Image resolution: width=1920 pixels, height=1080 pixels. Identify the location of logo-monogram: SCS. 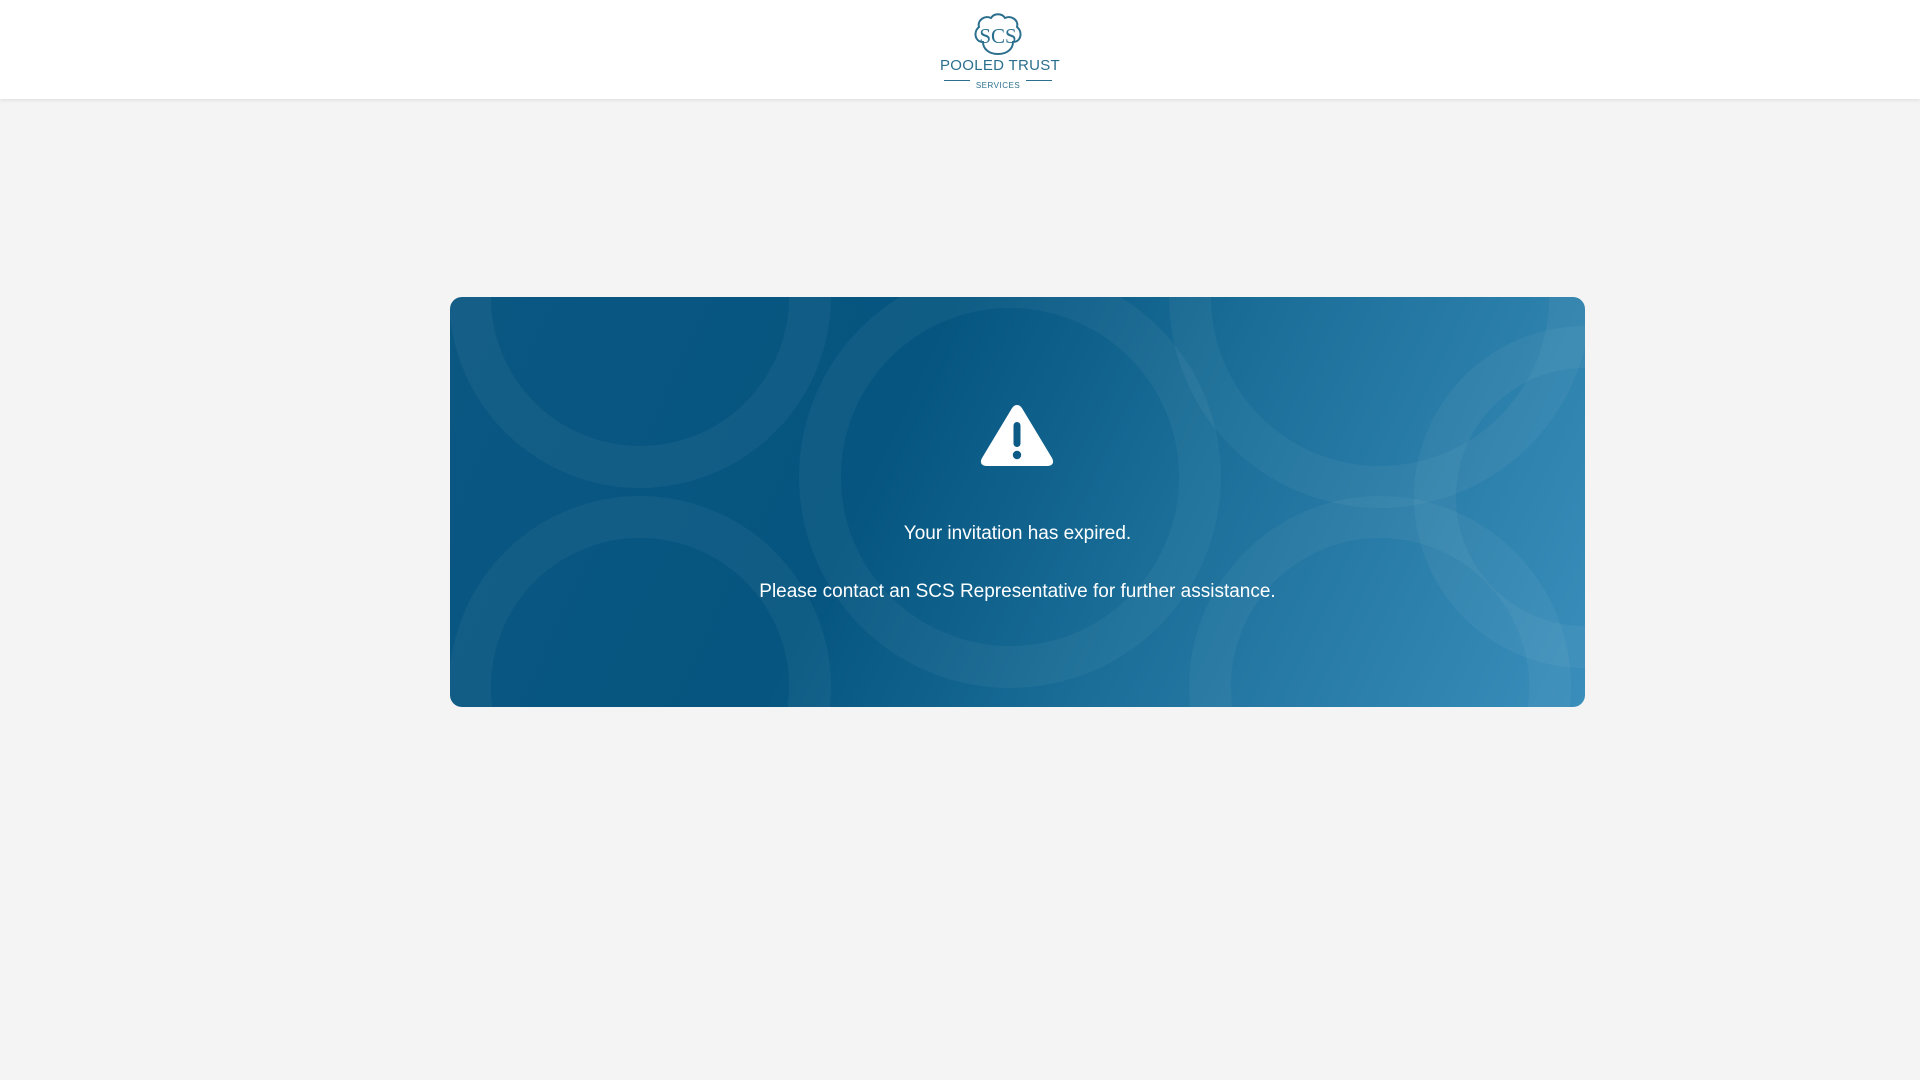
(997, 36).